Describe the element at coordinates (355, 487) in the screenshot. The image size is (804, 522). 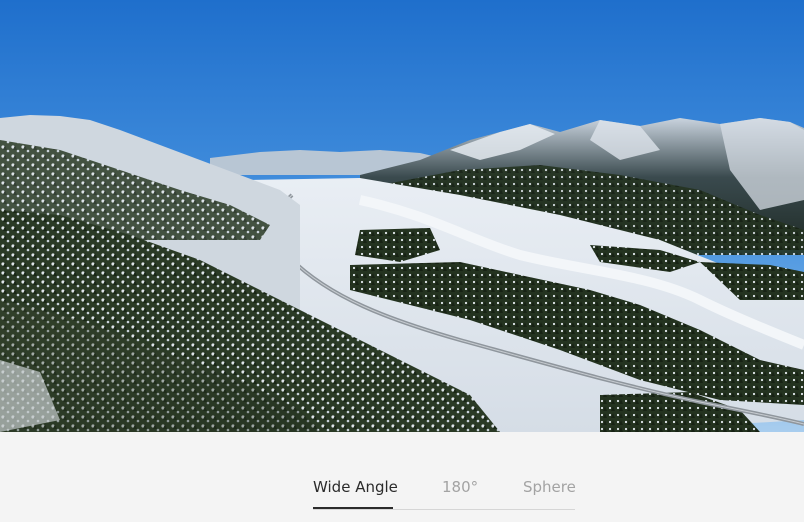
I see `tab-wide-angle-label: Wide Angle` at that location.